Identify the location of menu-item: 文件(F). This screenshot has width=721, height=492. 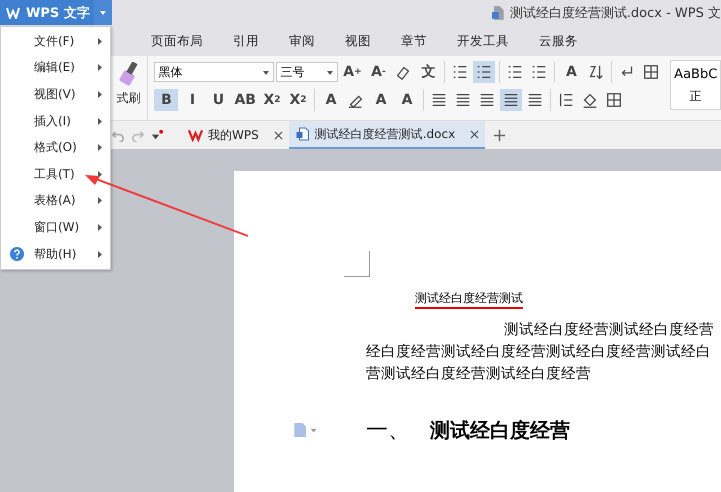
(55, 41).